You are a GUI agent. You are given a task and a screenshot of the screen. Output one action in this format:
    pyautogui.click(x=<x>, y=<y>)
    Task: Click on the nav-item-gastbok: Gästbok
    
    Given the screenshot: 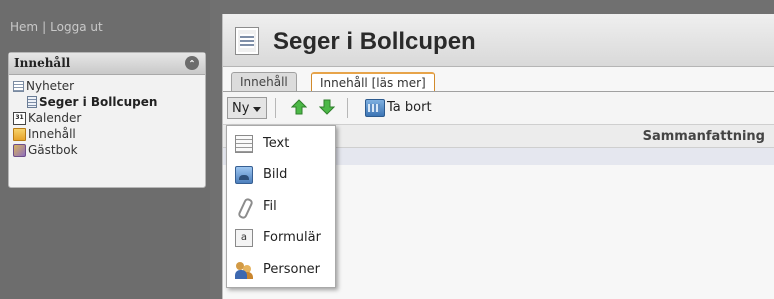 What is the action you would take?
    pyautogui.click(x=107, y=150)
    